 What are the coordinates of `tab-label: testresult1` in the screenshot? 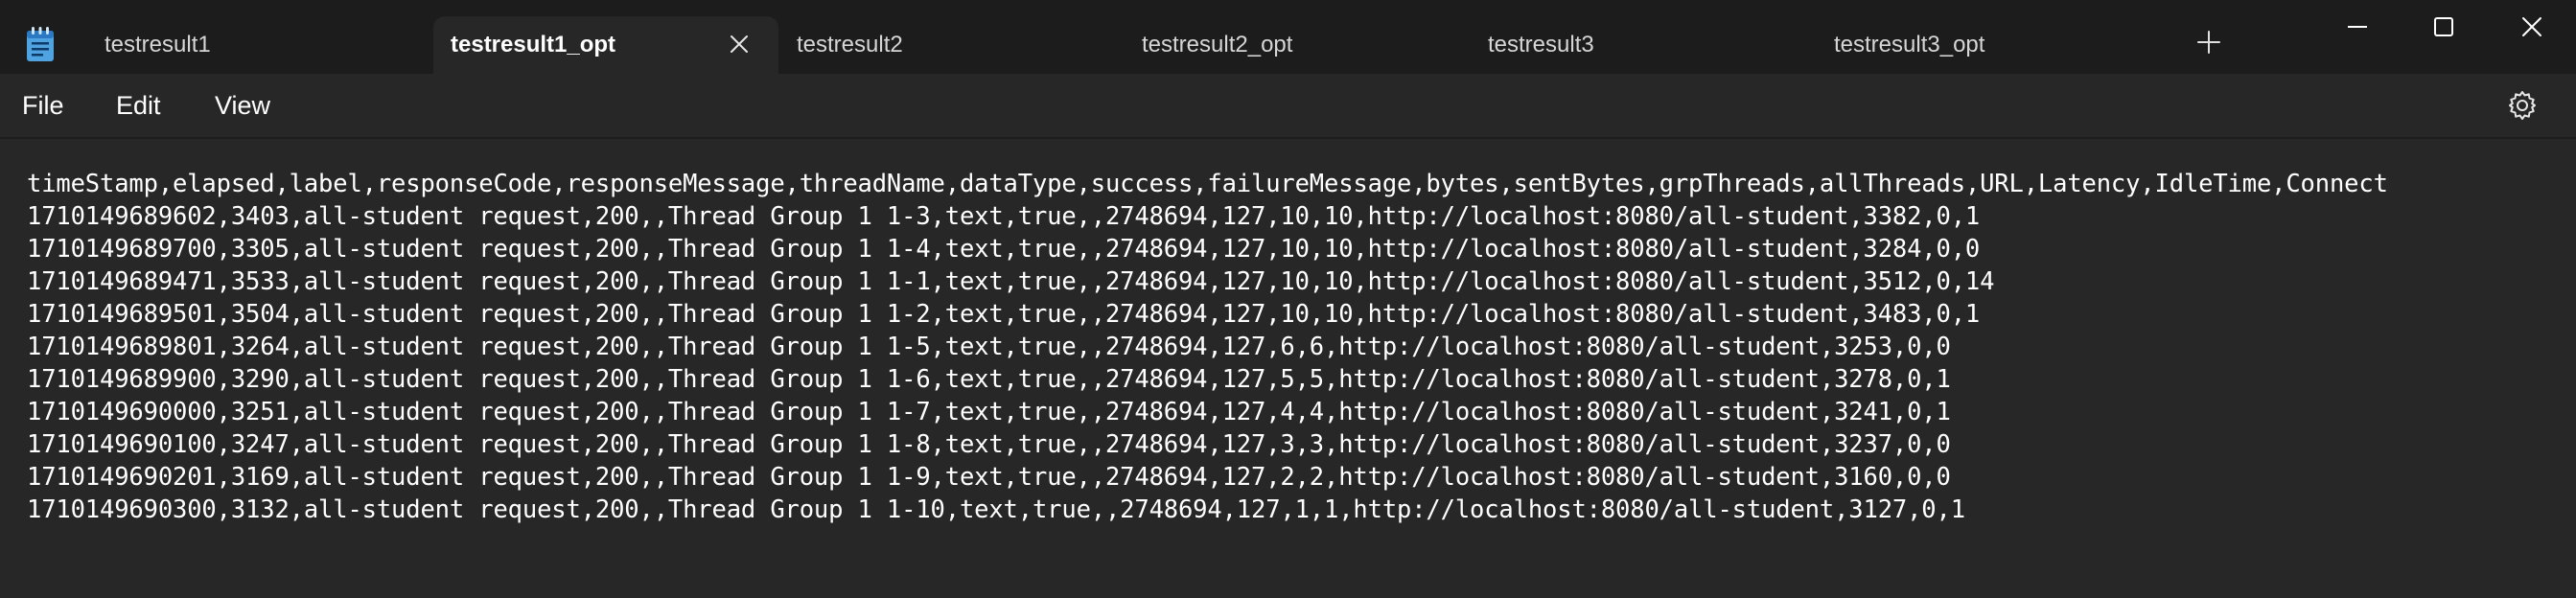 It's located at (158, 45).